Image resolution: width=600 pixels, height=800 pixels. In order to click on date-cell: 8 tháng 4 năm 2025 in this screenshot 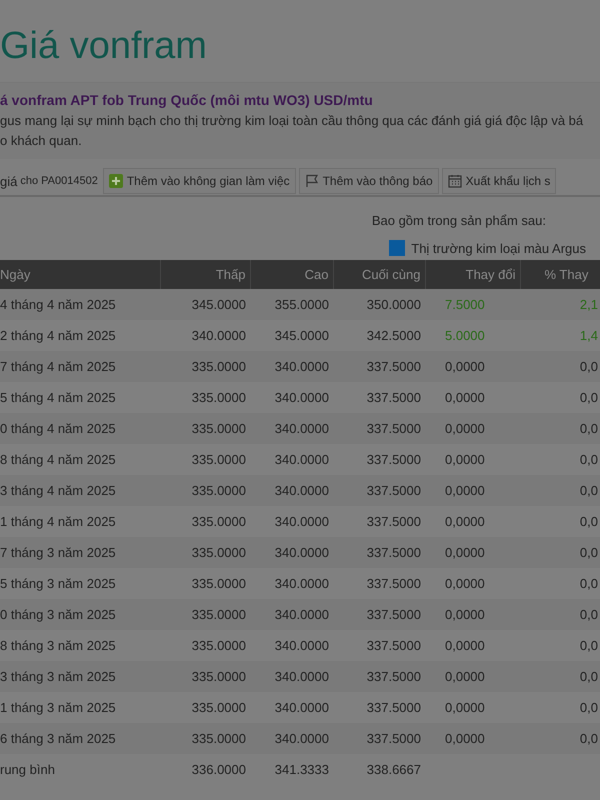, I will do `click(80, 459)`.